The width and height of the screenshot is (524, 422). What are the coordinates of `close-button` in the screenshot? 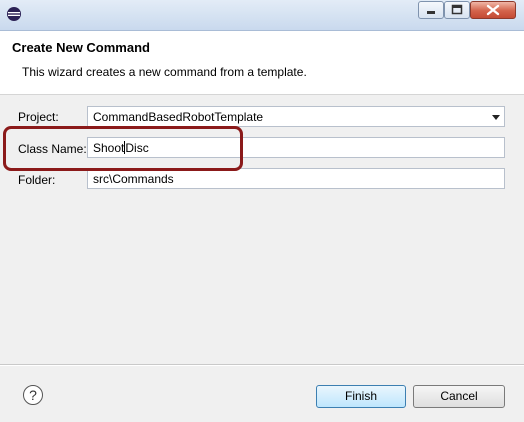 It's located at (493, 10).